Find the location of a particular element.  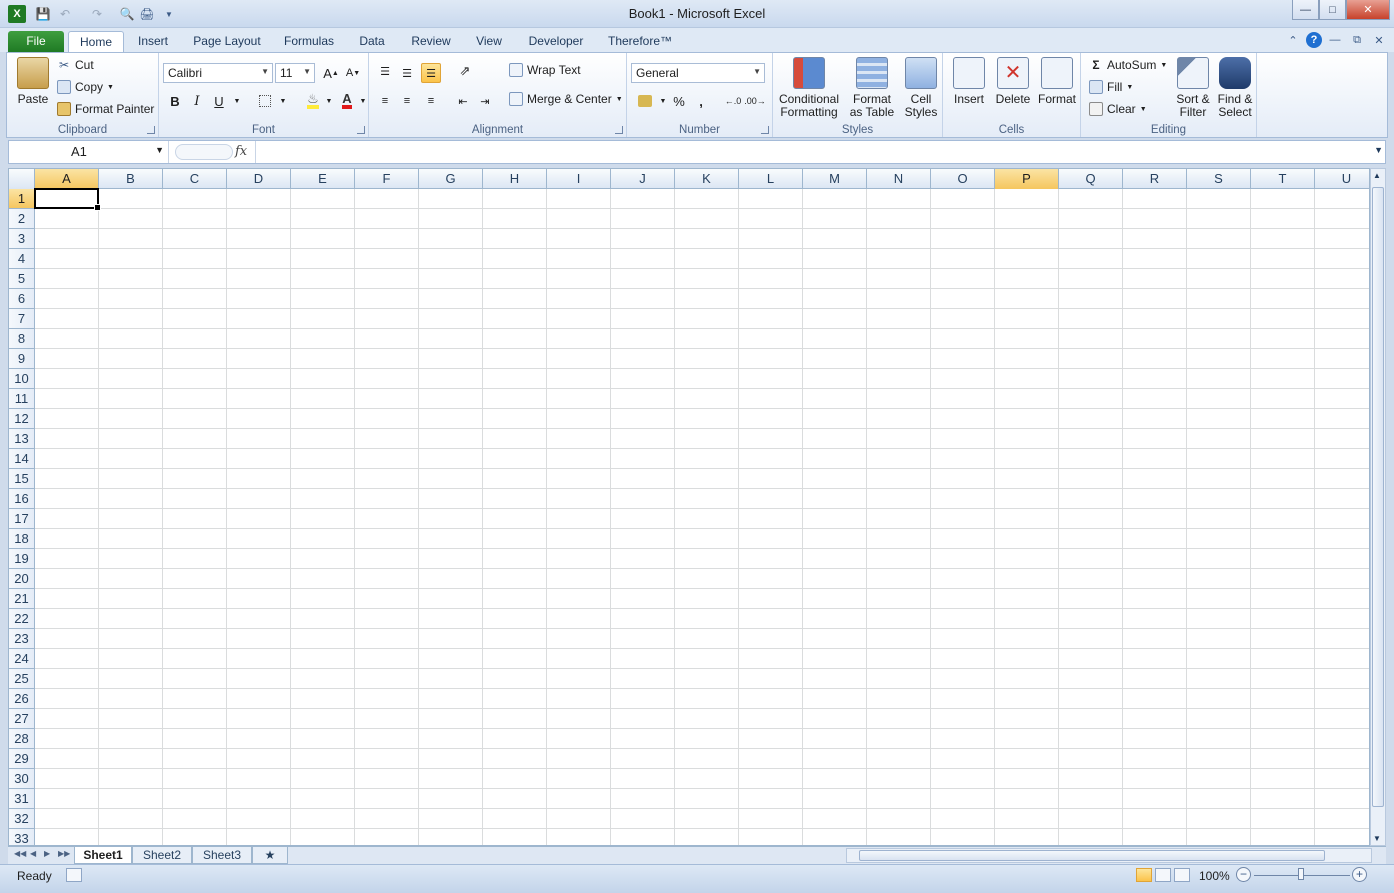

column-header: M is located at coordinates (835, 179).